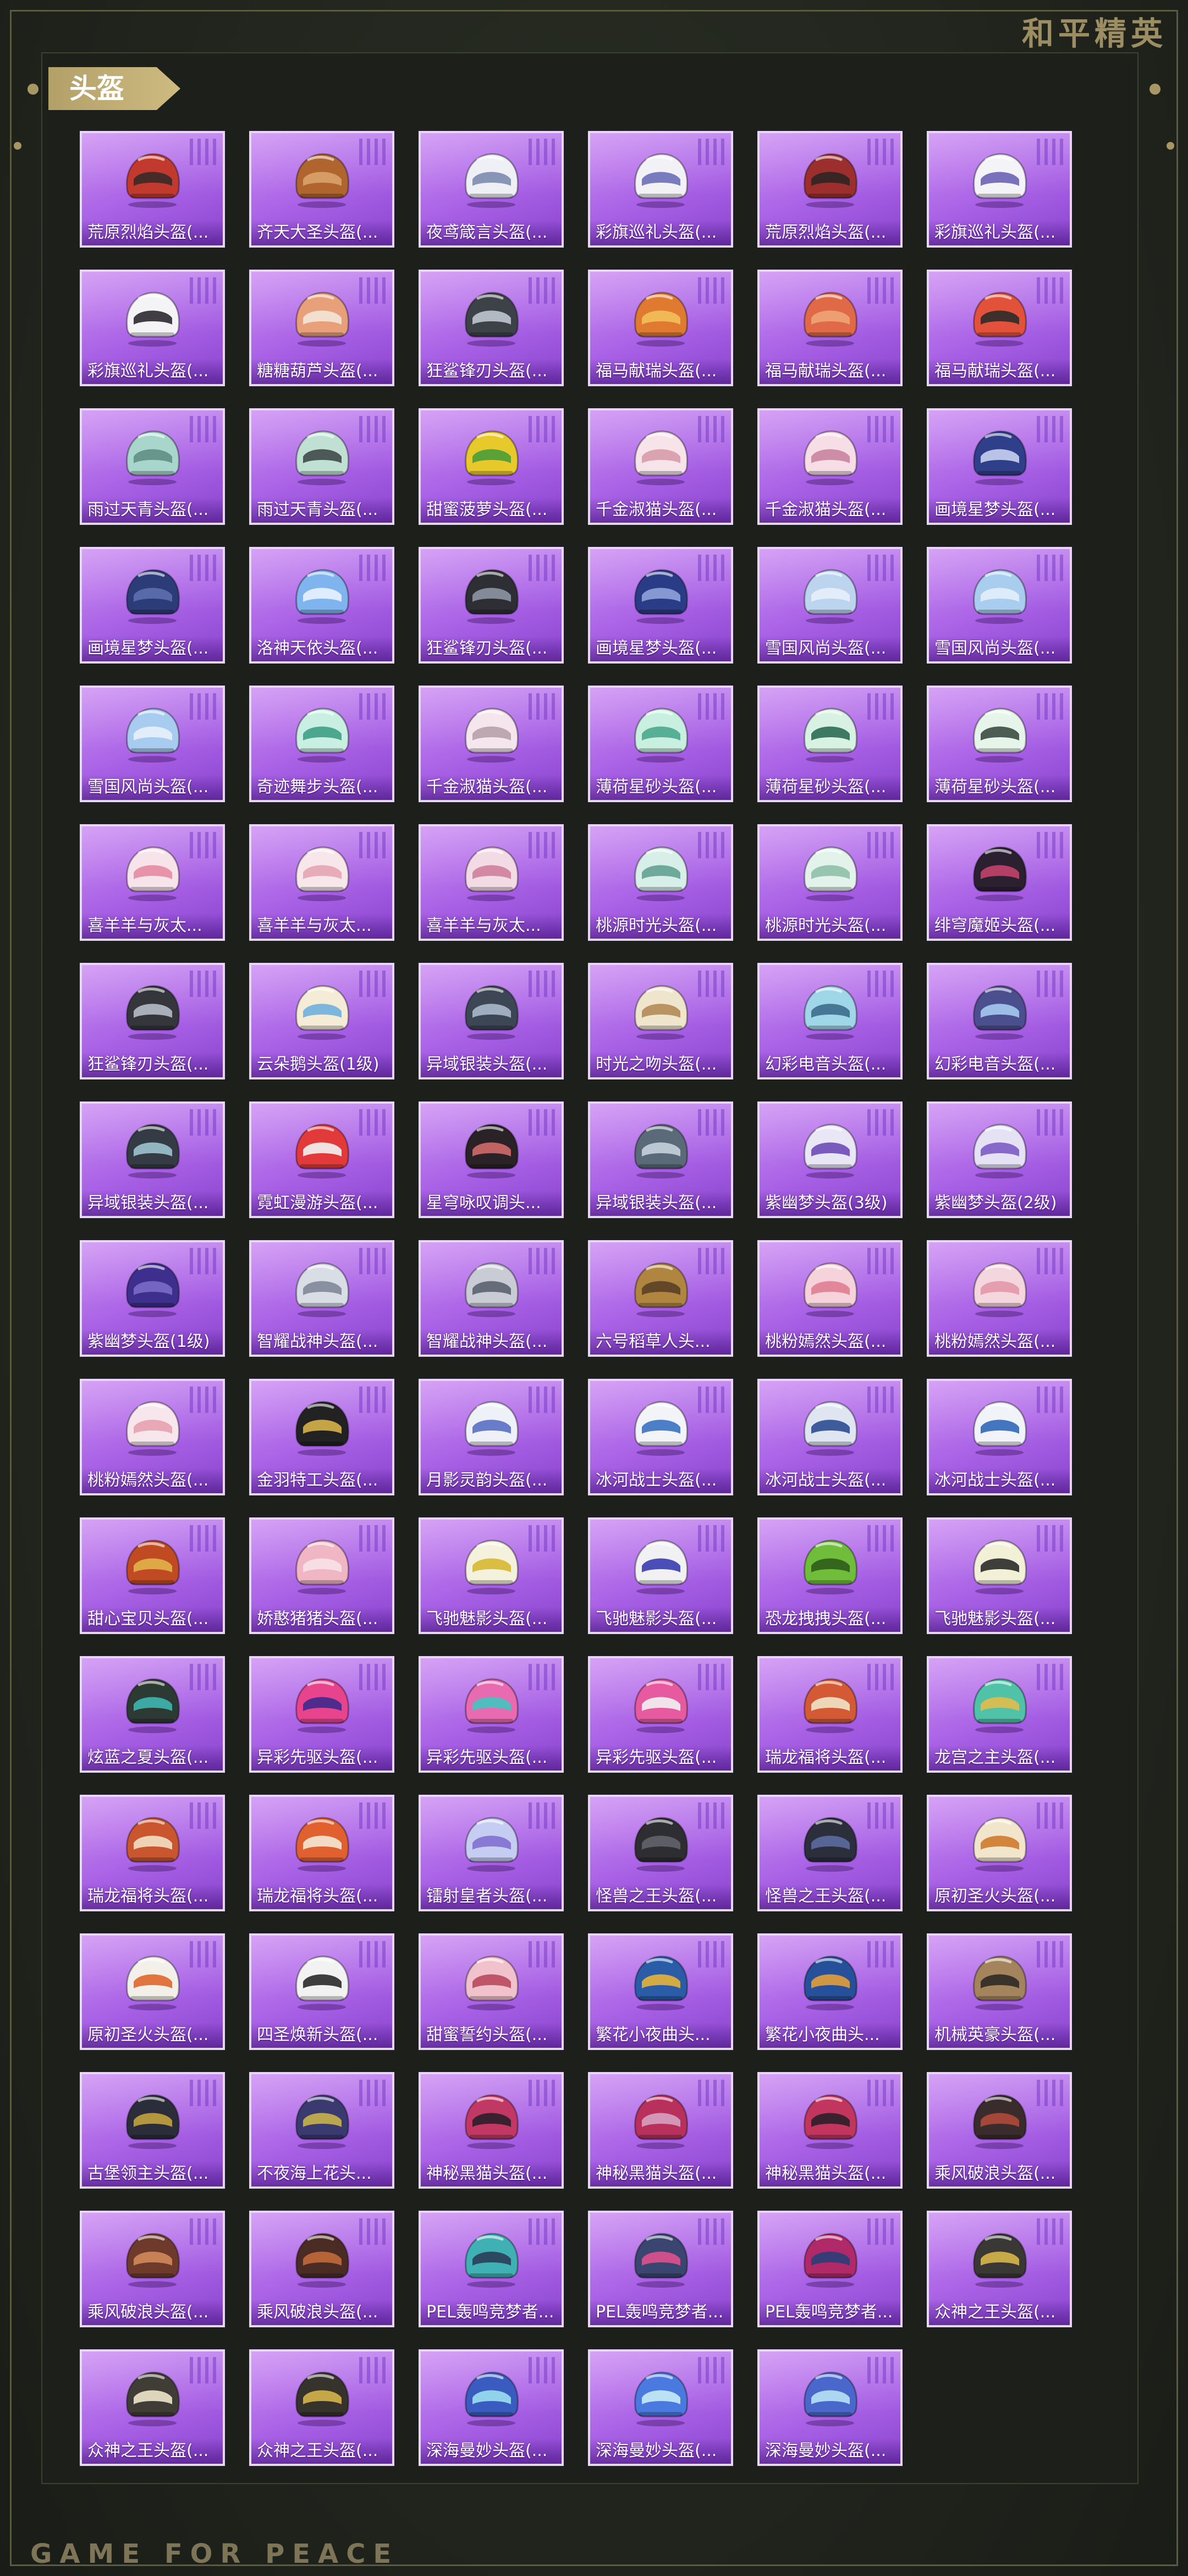  What do you see at coordinates (830, 1159) in the screenshot?
I see `helmet-item-card: 紫幽梦头盔(3级)` at bounding box center [830, 1159].